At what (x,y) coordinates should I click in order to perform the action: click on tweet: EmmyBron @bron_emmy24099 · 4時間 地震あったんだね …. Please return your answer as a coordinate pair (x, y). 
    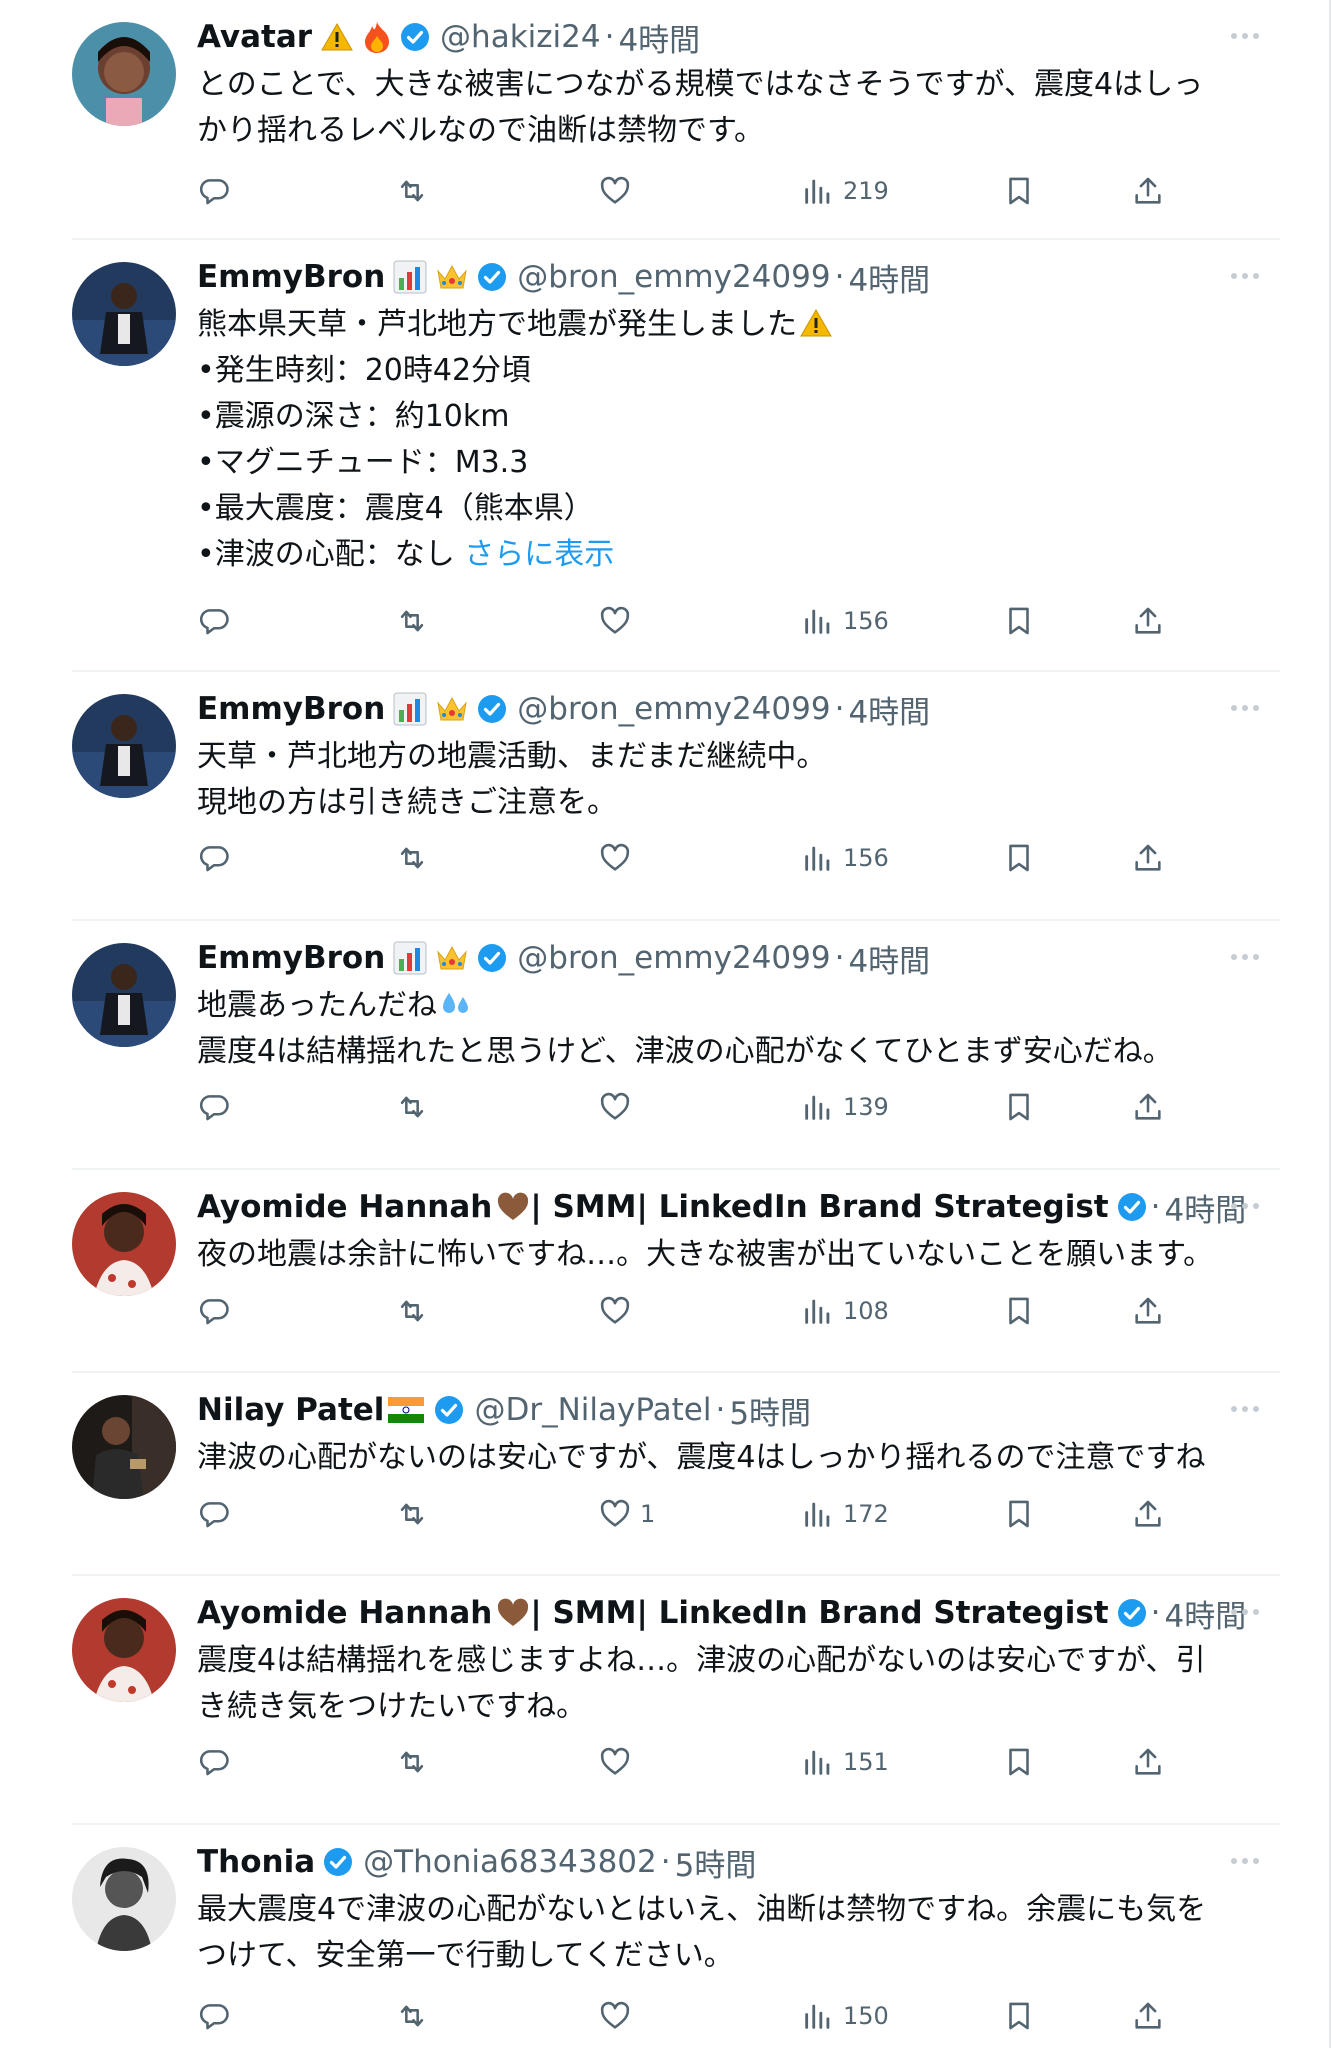
    Looking at the image, I should click on (665, 1045).